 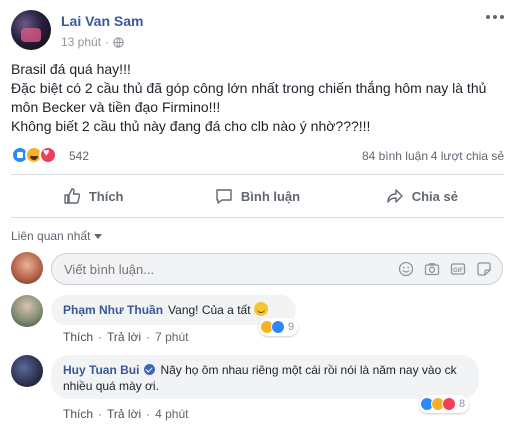 I want to click on reaction-count: 542, so click(x=79, y=156).